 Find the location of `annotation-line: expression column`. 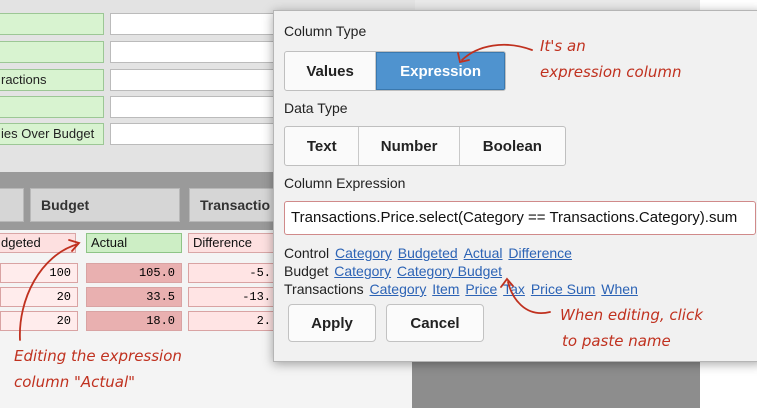

annotation-line: expression column is located at coordinates (611, 72).